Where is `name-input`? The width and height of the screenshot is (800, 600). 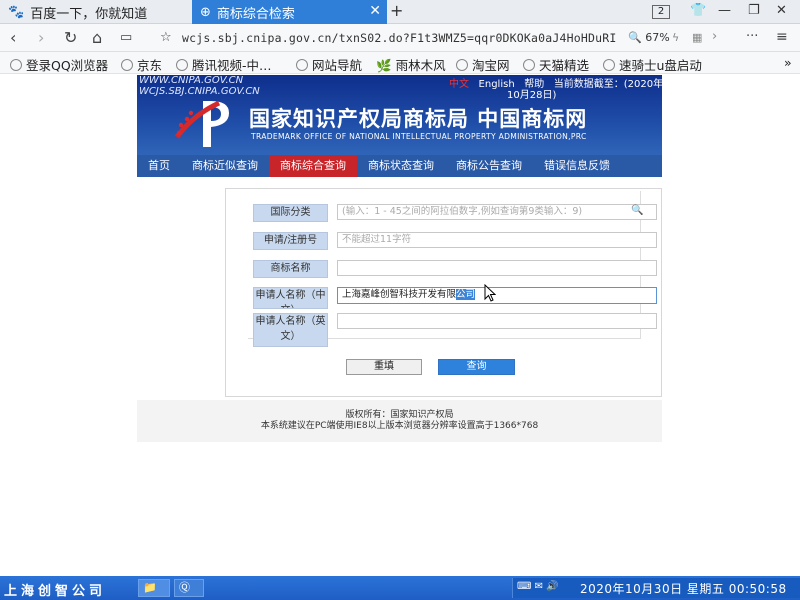
name-input is located at coordinates (497, 268).